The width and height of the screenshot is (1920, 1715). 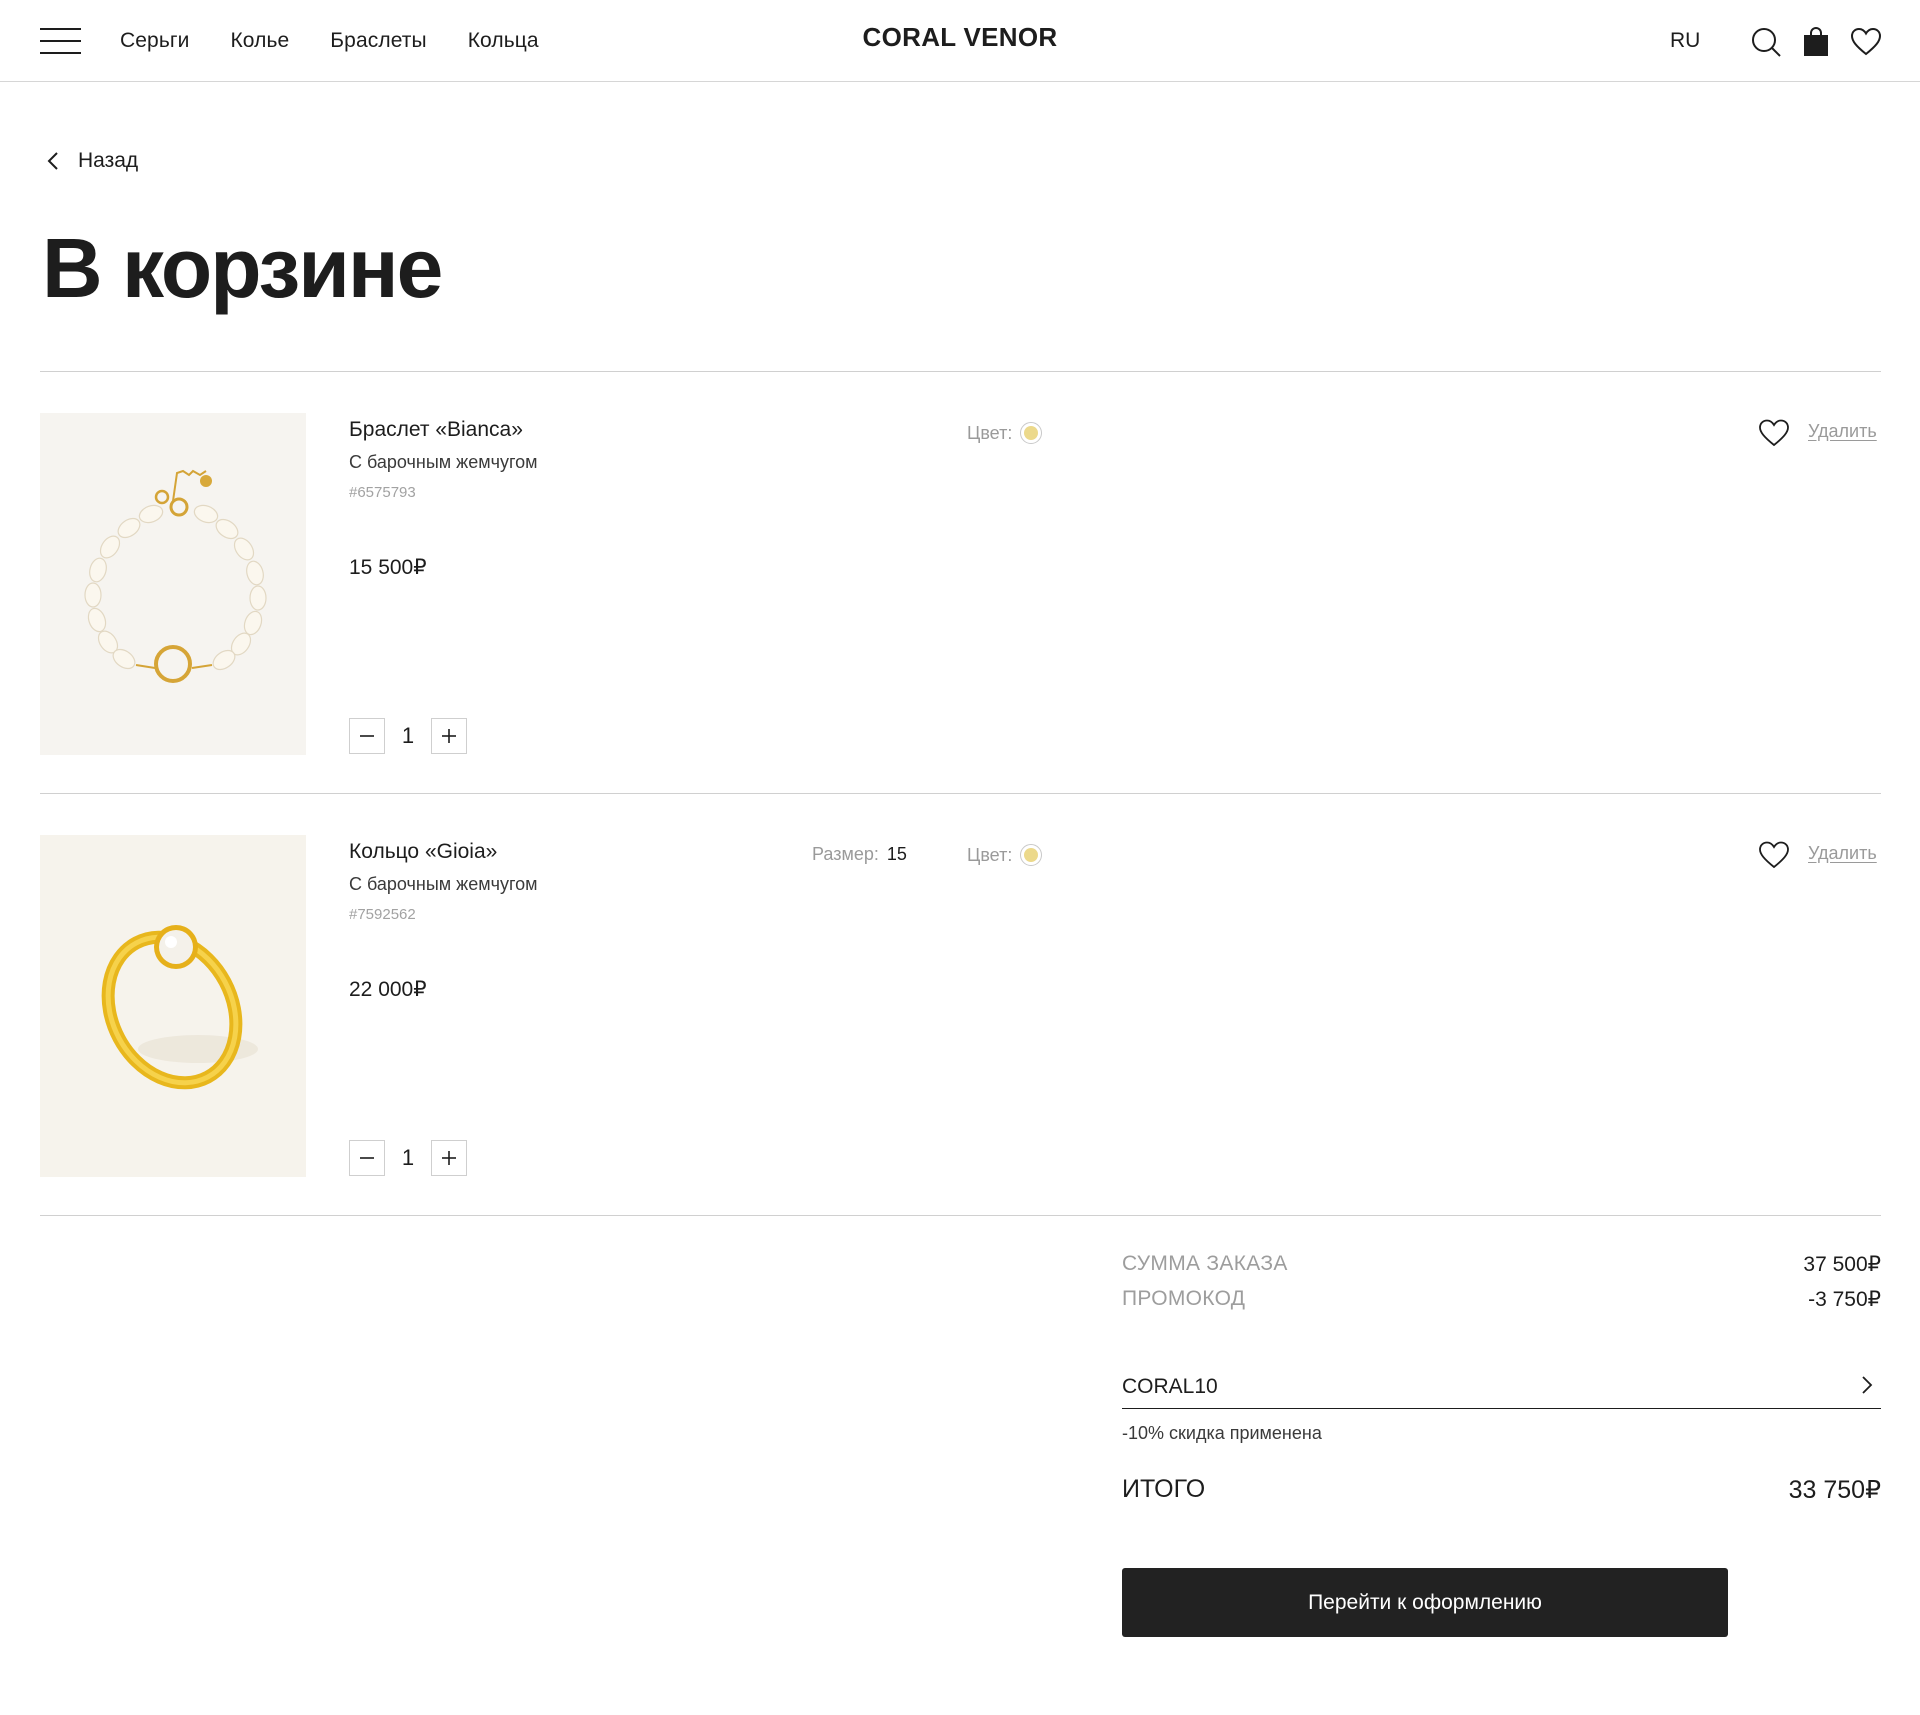 What do you see at coordinates (1164, 1489) in the screenshot?
I see `total-label: ИТОГО` at bounding box center [1164, 1489].